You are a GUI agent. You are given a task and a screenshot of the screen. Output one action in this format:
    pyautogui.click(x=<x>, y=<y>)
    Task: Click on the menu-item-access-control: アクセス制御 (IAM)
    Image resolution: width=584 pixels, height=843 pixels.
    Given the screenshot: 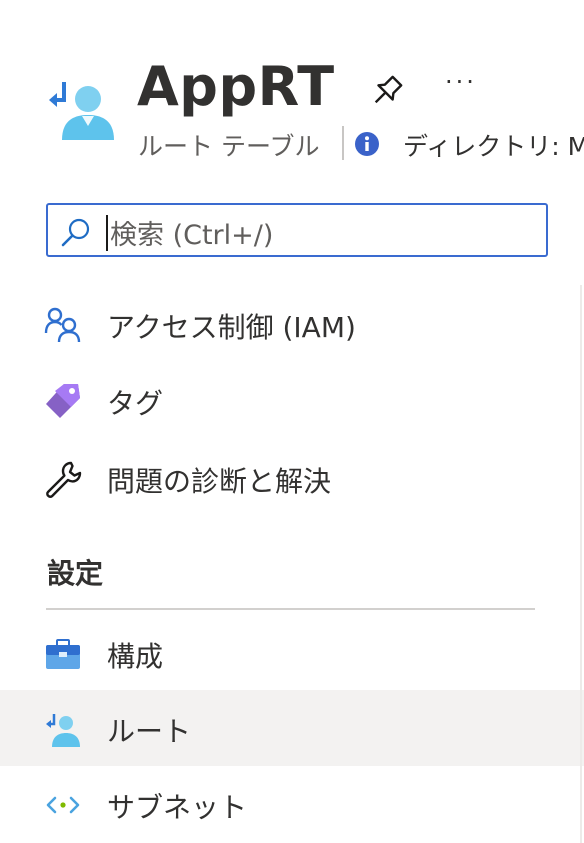 What is the action you would take?
    pyautogui.click(x=292, y=324)
    